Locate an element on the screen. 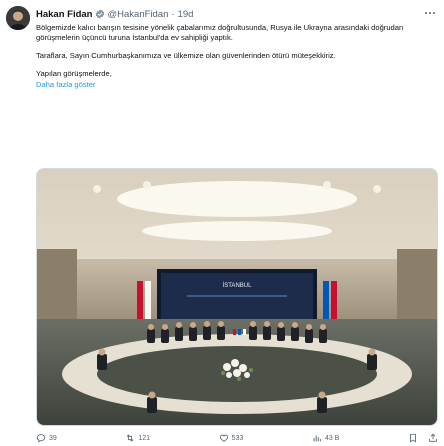 The width and height of the screenshot is (444, 446). bookmark-icon is located at coordinates (413, 438).